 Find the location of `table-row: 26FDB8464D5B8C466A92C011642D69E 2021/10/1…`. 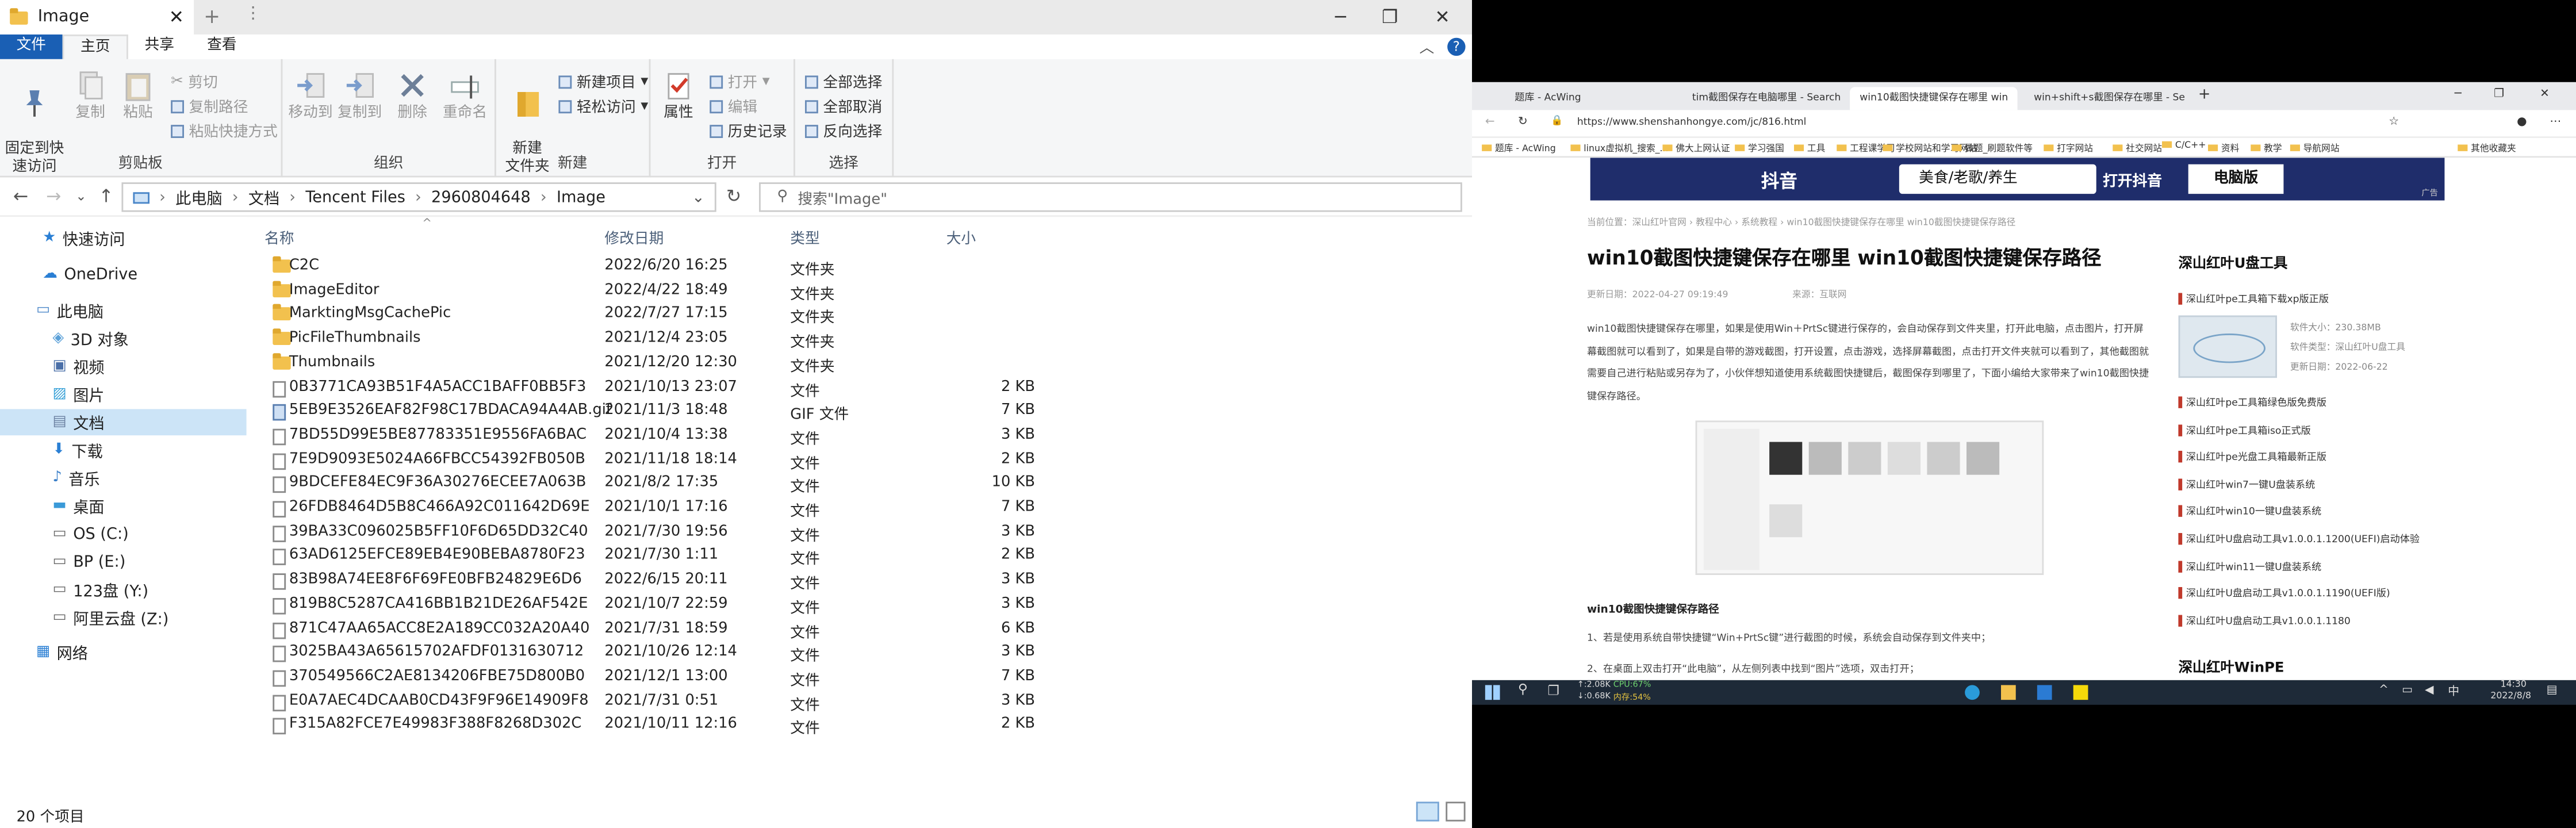

table-row: 26FDB8464D5B8C466A92C011642D69E 2021/10/1… is located at coordinates (859, 510).